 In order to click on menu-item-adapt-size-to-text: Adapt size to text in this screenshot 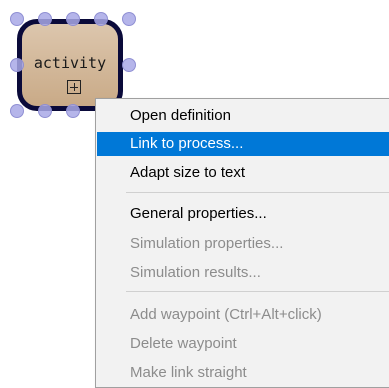, I will do `click(243, 173)`.